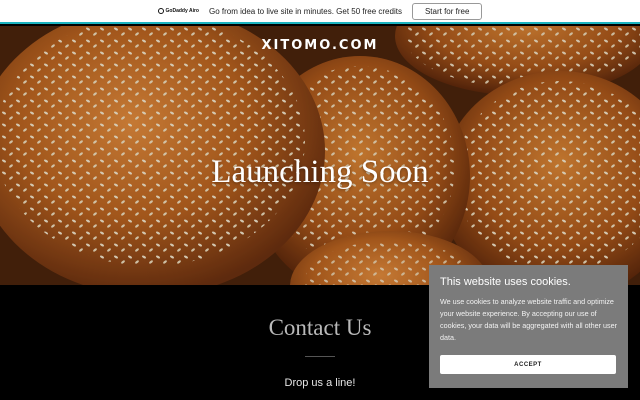  I want to click on godaddy-logo-icon, so click(160, 11).